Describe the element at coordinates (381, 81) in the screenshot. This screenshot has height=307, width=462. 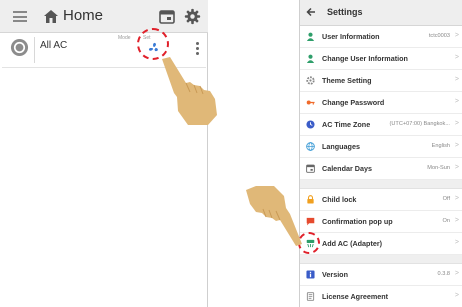
I see `settings-row-theme-setting: Theme Setting >` at that location.